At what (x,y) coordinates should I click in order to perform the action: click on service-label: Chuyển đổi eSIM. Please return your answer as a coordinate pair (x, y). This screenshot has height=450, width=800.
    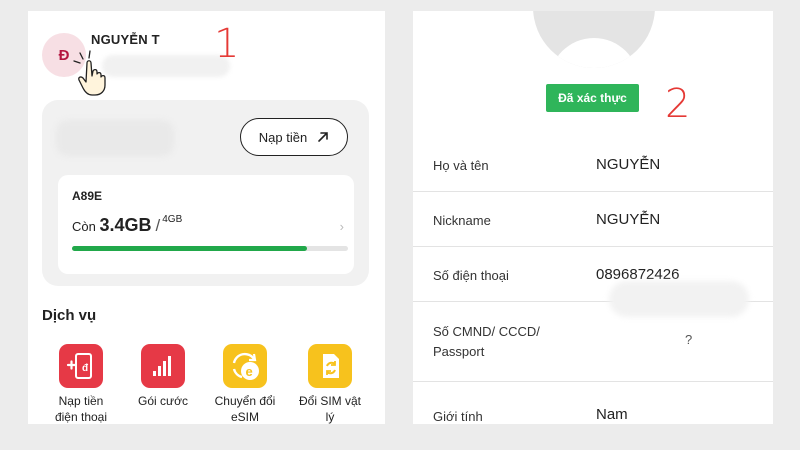
    Looking at the image, I should click on (245, 409).